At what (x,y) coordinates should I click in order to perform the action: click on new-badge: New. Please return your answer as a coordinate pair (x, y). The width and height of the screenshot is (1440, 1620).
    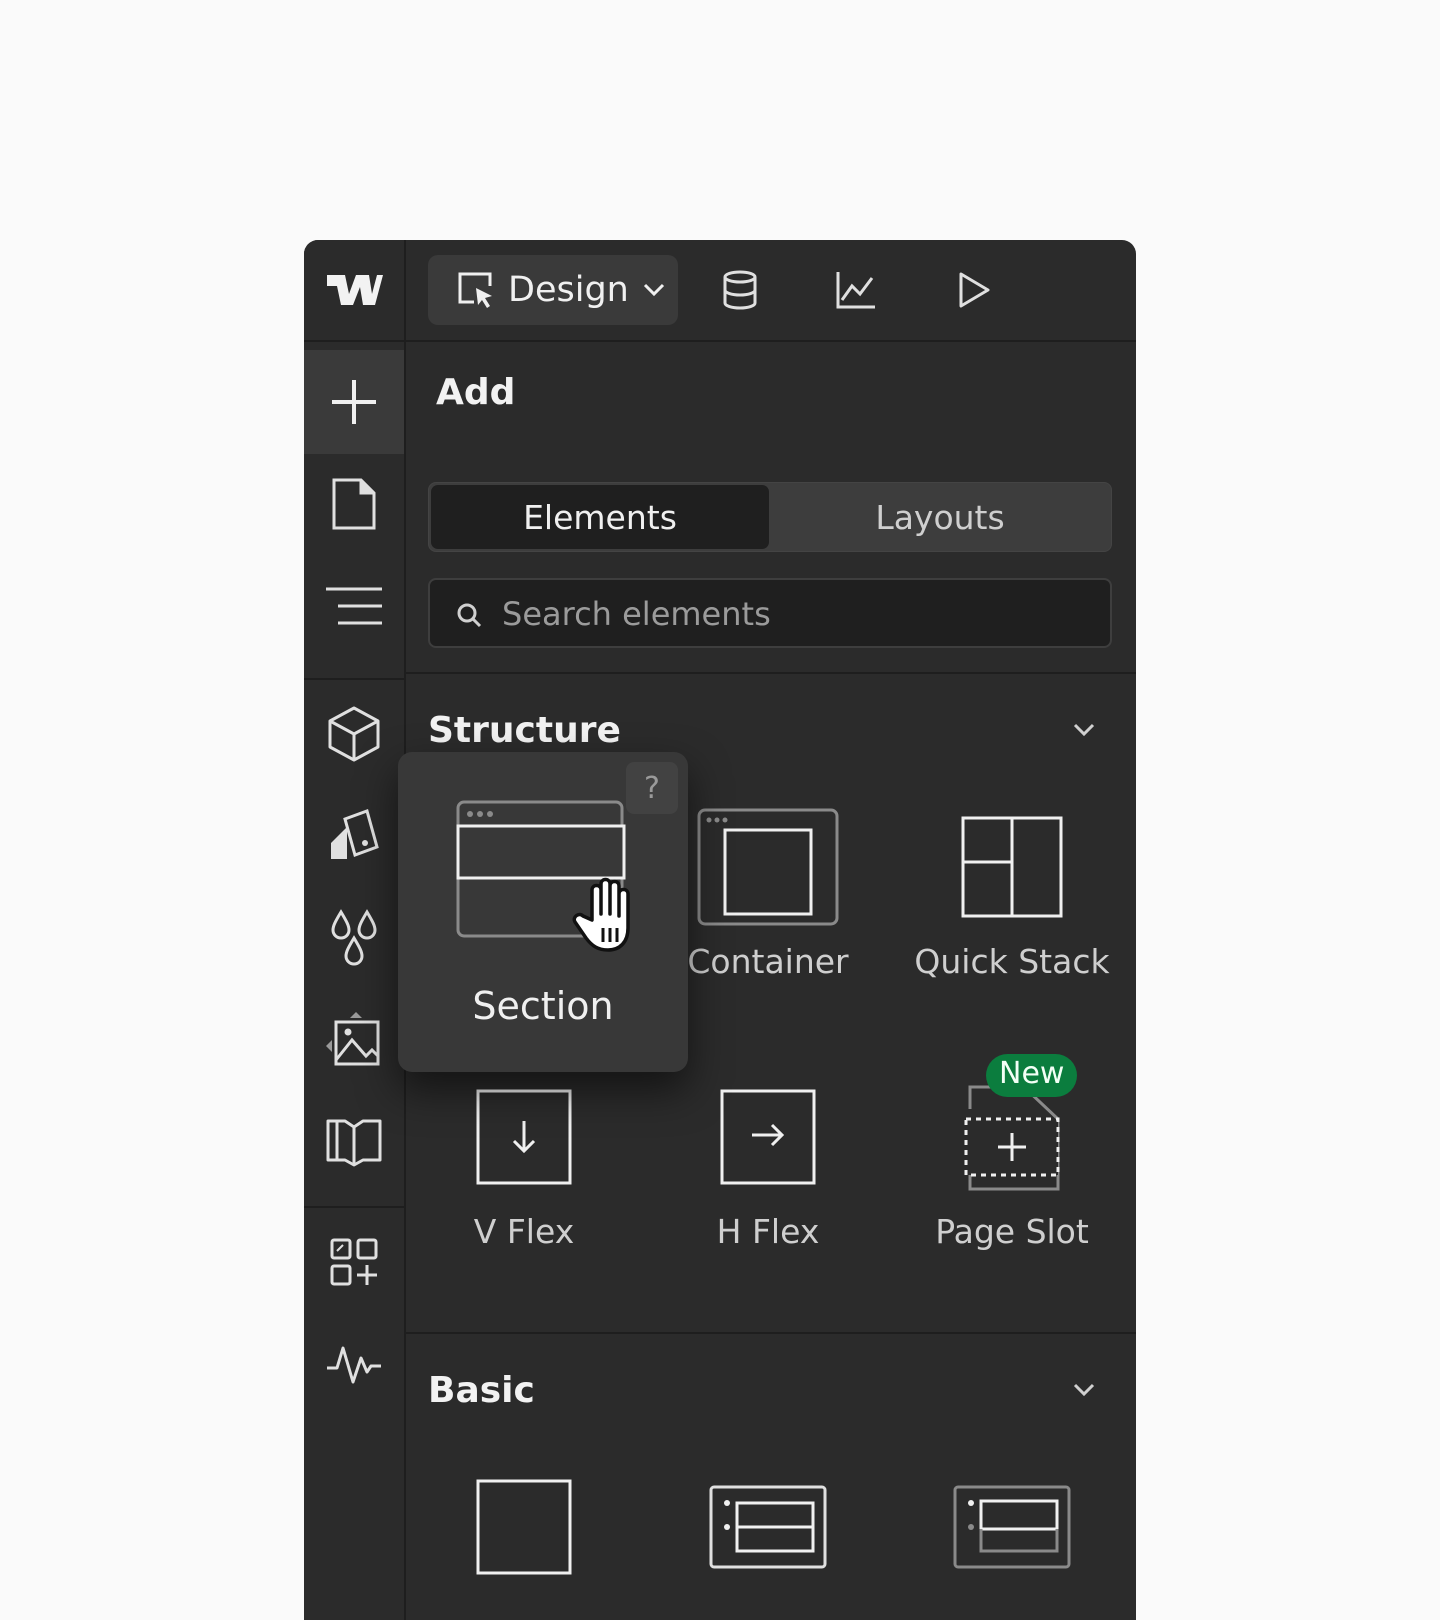
    Looking at the image, I should click on (1032, 1075).